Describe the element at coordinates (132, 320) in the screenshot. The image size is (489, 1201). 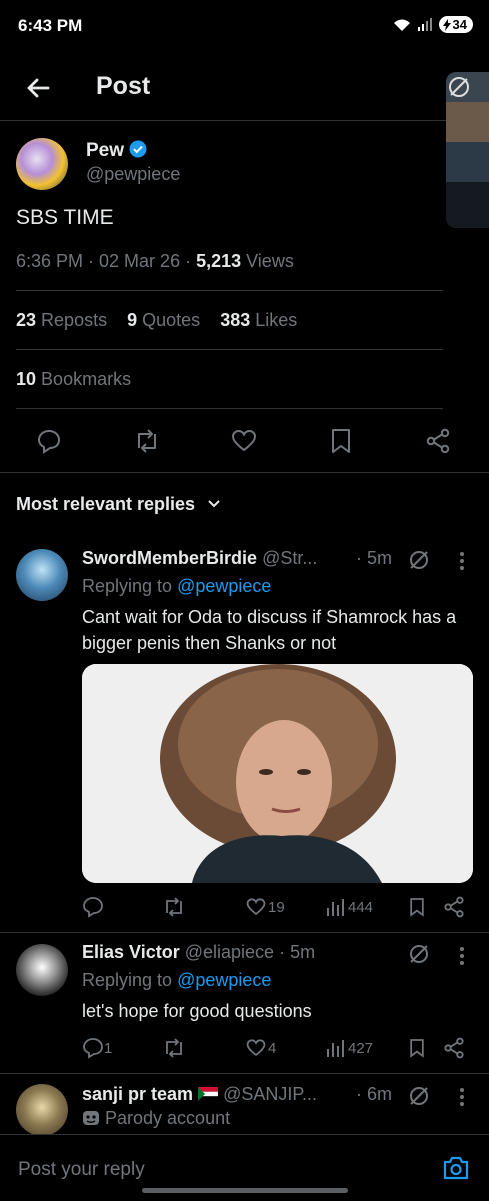
I see `quotes-count: 9` at that location.